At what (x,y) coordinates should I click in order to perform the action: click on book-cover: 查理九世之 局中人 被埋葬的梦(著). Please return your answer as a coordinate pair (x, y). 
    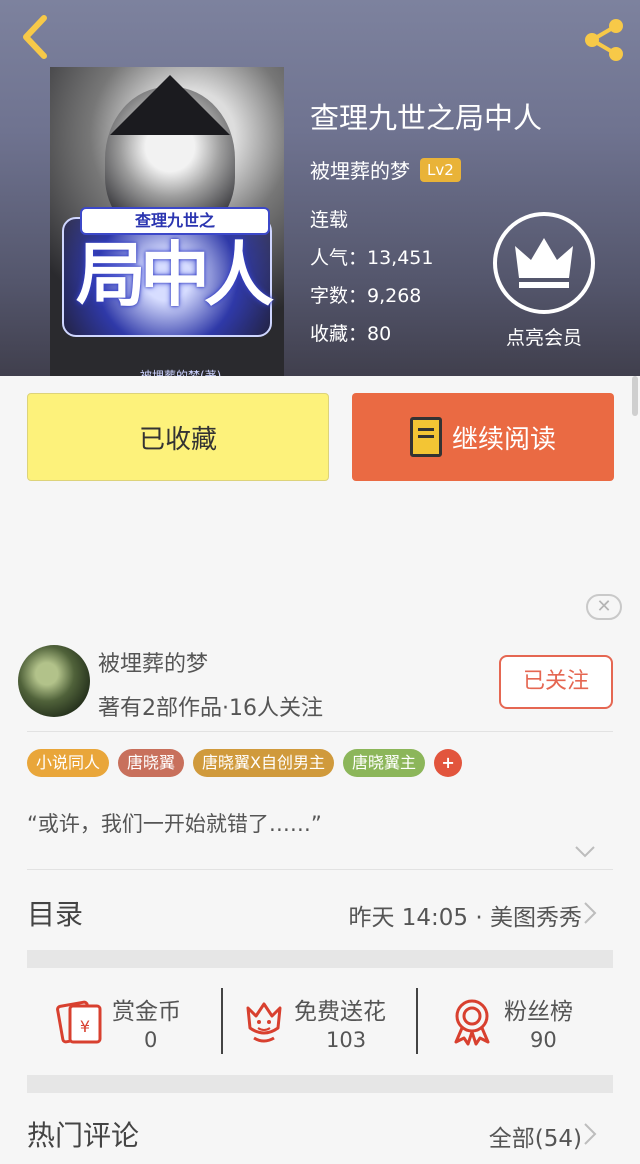
    Looking at the image, I should click on (167, 221).